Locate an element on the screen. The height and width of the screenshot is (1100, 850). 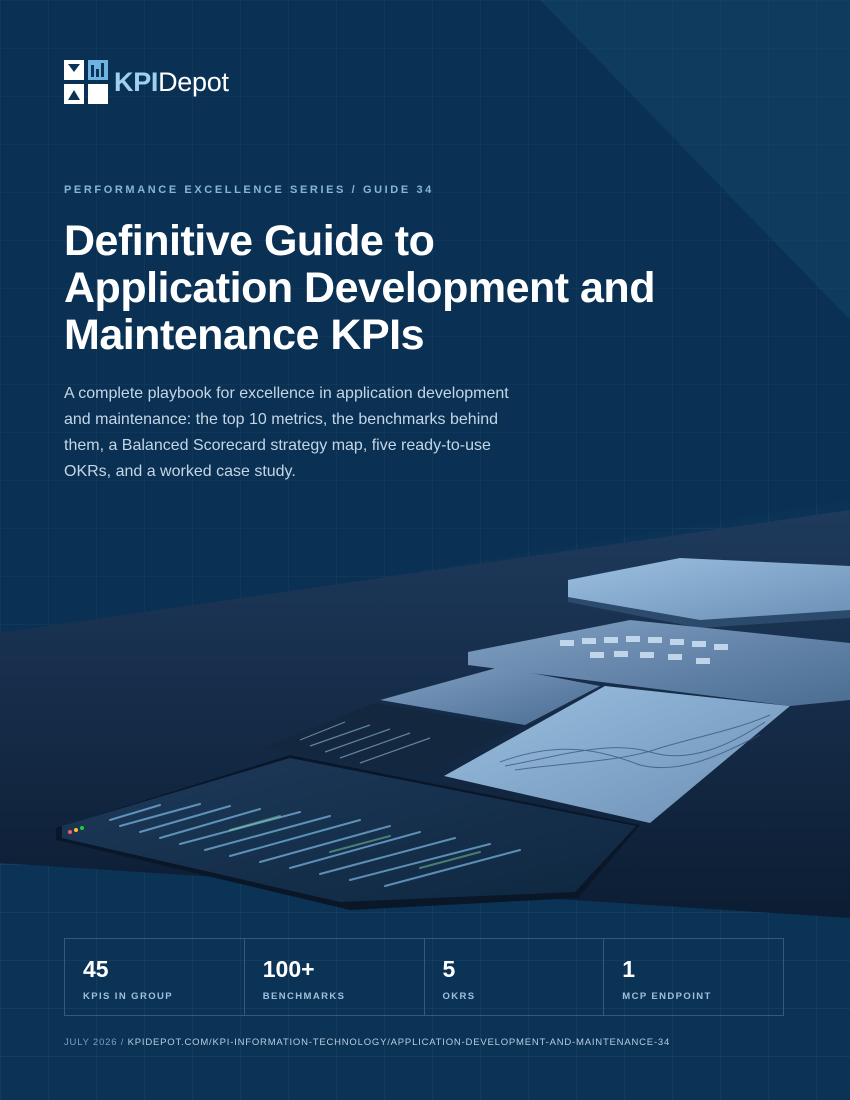
brand-logo: KPIDepot is located at coordinates (146, 82).